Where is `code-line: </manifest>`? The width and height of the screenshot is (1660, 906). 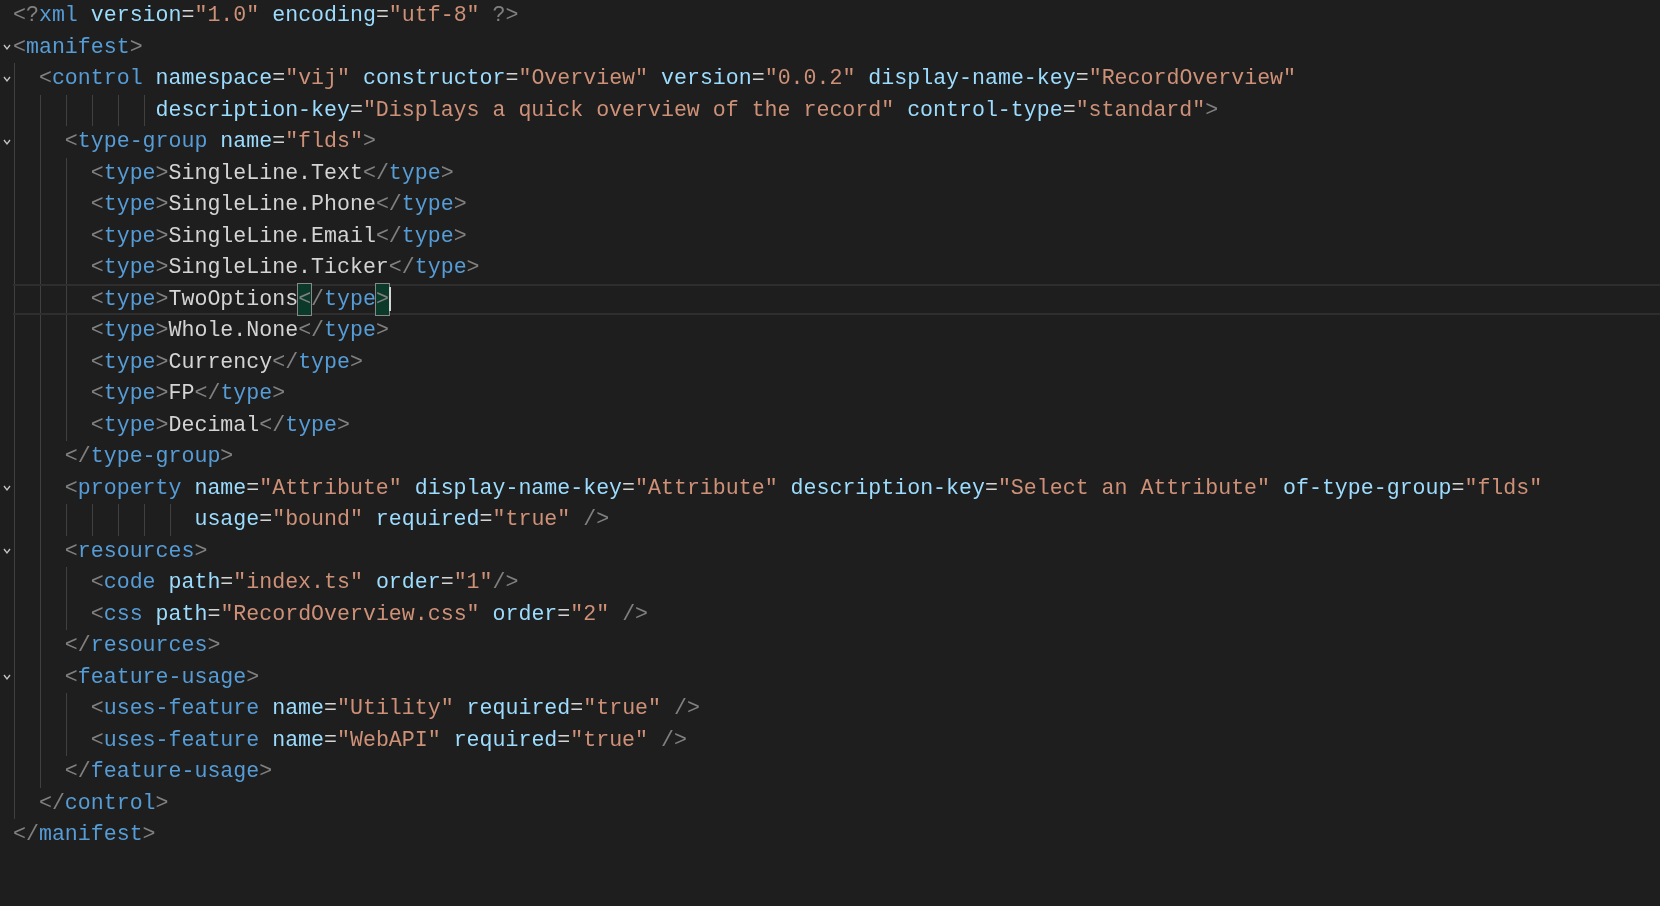 code-line: </manifest> is located at coordinates (85, 834).